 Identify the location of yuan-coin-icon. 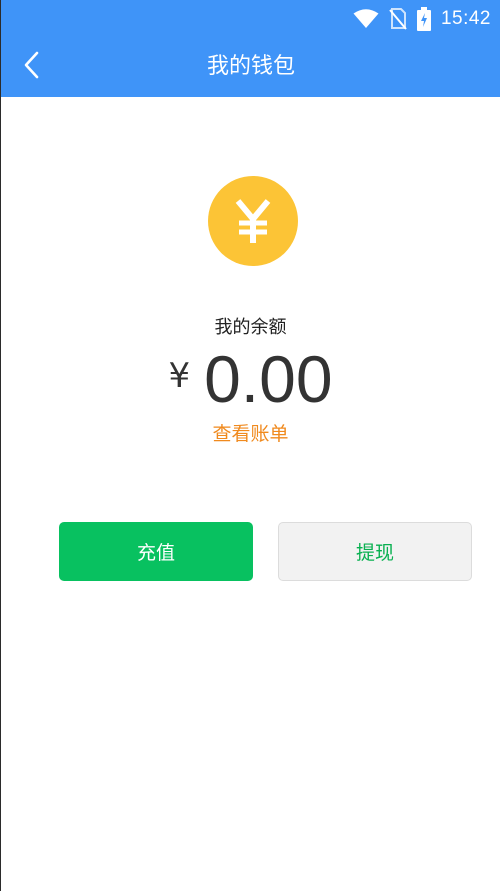
(253, 221).